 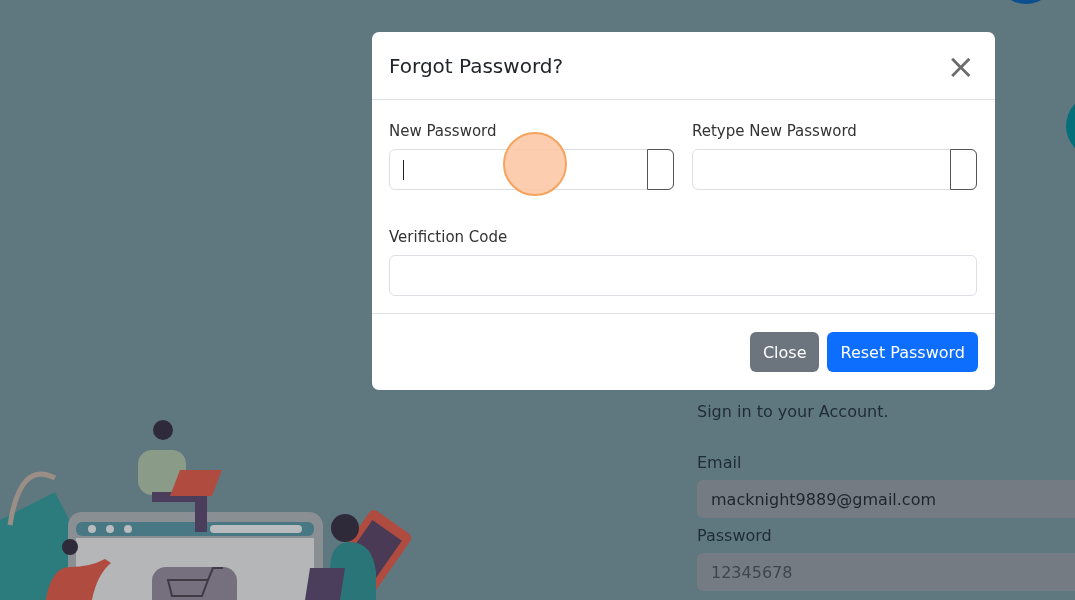 What do you see at coordinates (683, 275) in the screenshot?
I see `verification-code-field` at bounding box center [683, 275].